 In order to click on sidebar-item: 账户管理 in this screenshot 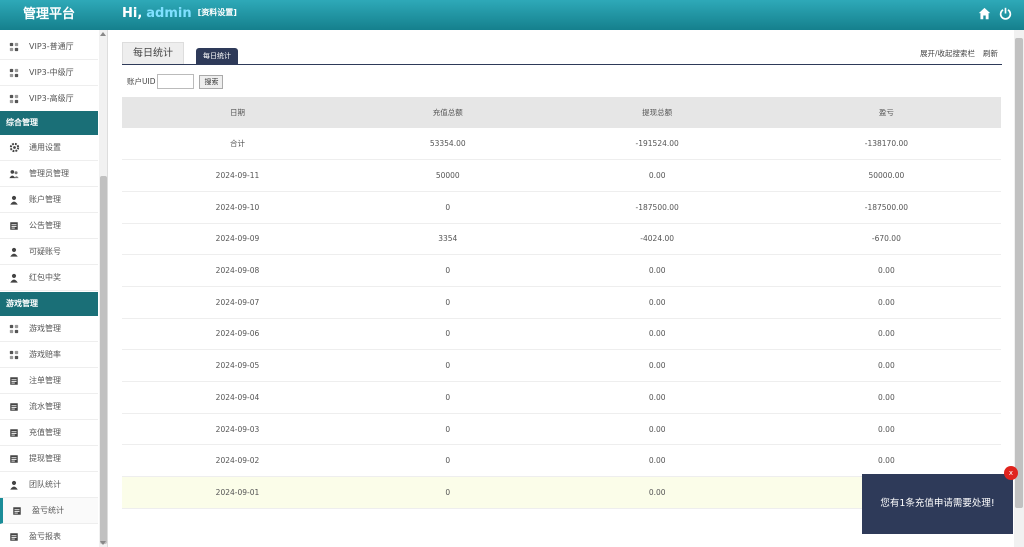, I will do `click(49, 200)`.